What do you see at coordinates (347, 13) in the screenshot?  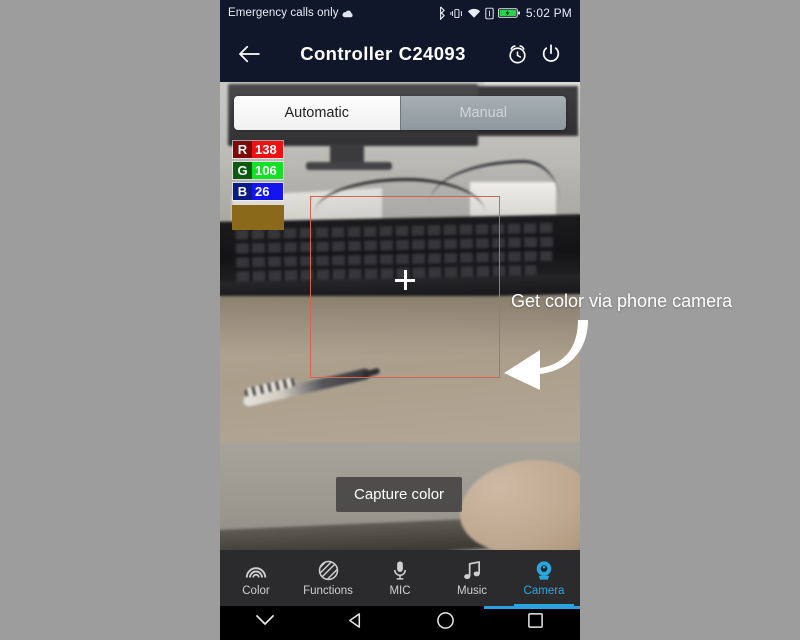 I see `cloud-icon` at bounding box center [347, 13].